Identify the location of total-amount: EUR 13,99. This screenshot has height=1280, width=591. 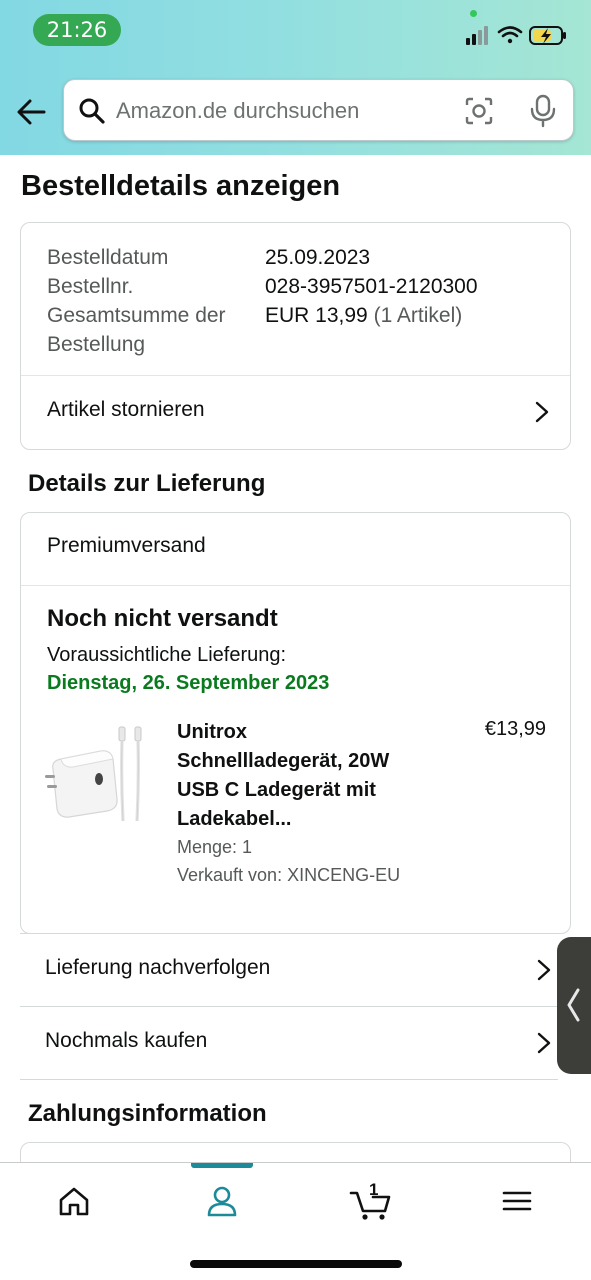
(316, 315).